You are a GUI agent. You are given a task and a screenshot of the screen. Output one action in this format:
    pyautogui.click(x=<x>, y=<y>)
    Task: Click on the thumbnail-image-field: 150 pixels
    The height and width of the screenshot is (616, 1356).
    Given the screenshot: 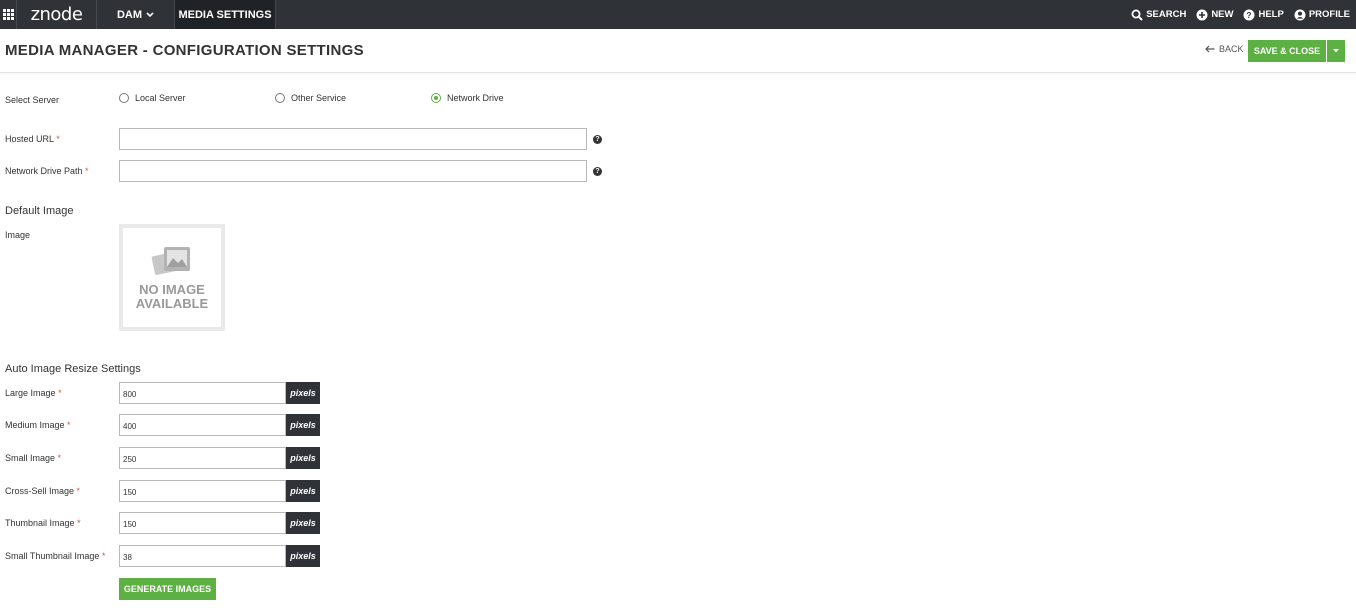 What is the action you would take?
    pyautogui.click(x=219, y=523)
    